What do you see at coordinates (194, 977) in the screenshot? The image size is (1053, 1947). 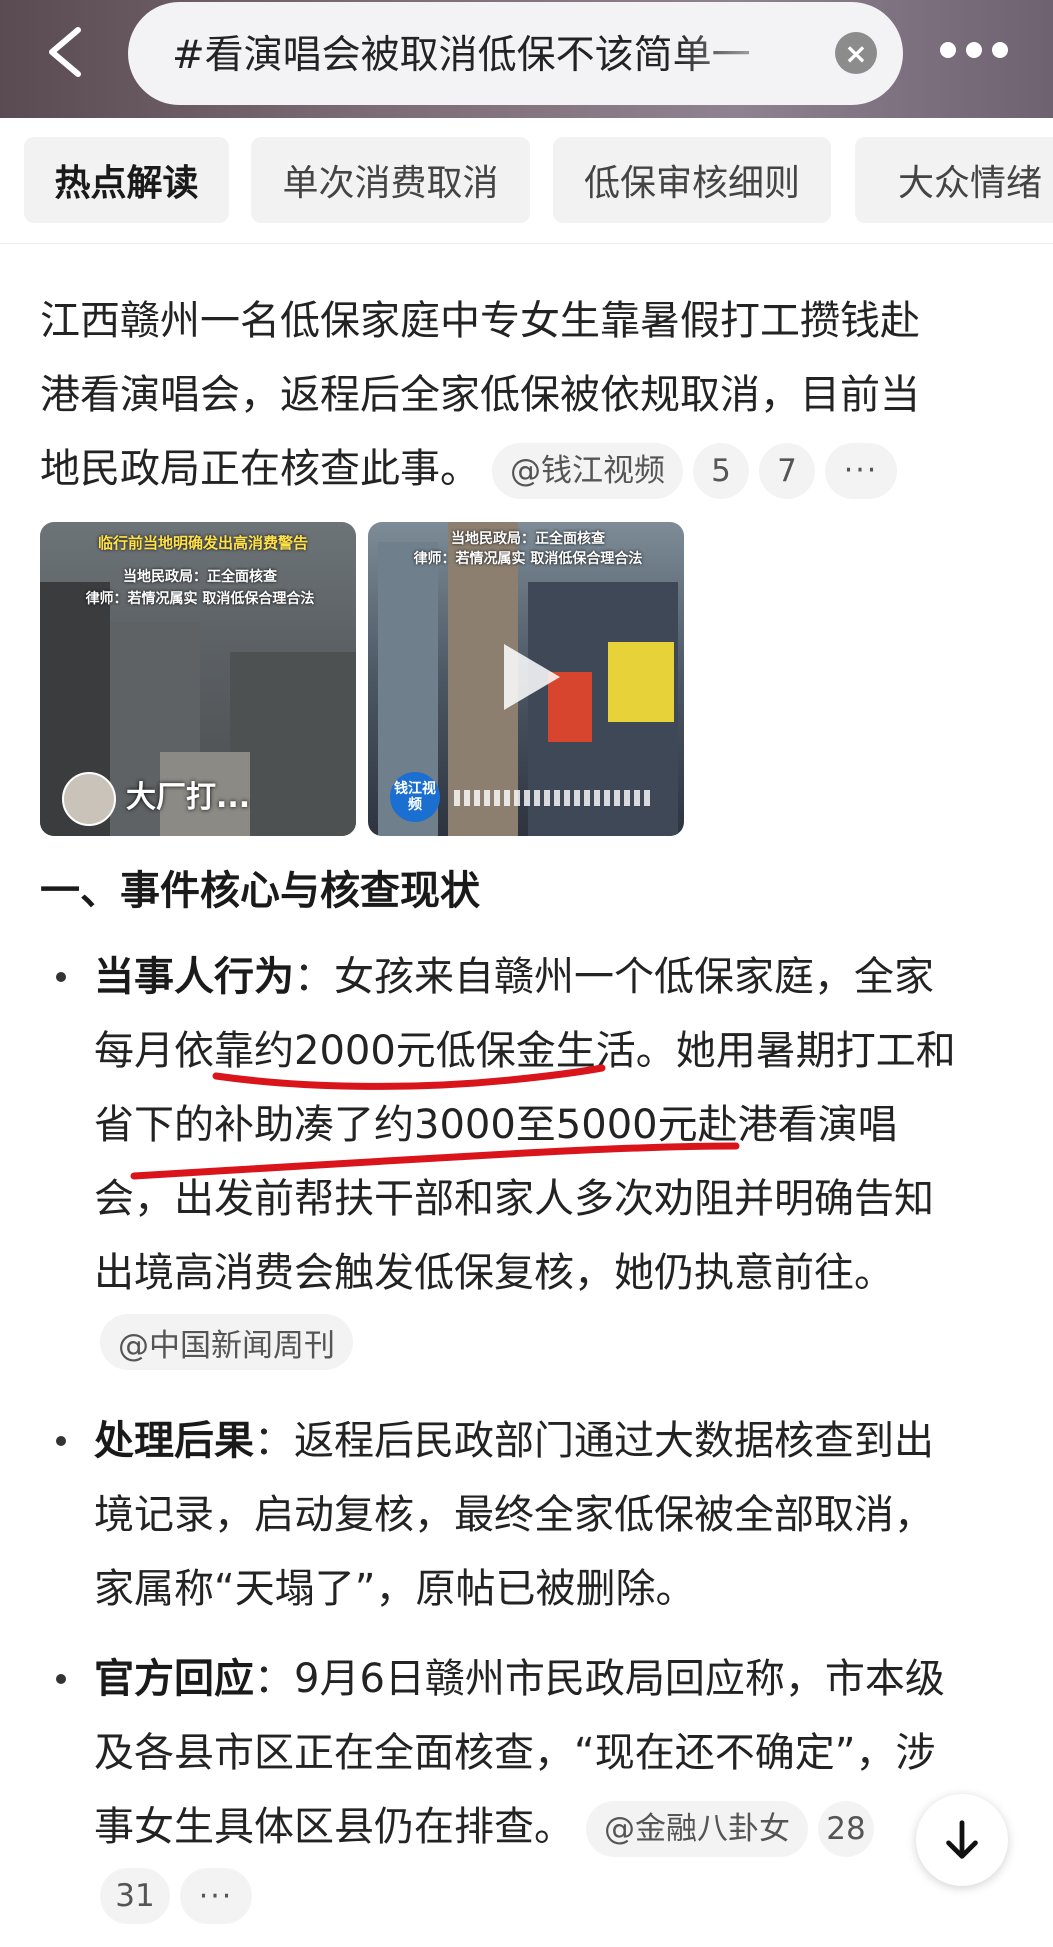 I see `item-label: 当事人行为` at bounding box center [194, 977].